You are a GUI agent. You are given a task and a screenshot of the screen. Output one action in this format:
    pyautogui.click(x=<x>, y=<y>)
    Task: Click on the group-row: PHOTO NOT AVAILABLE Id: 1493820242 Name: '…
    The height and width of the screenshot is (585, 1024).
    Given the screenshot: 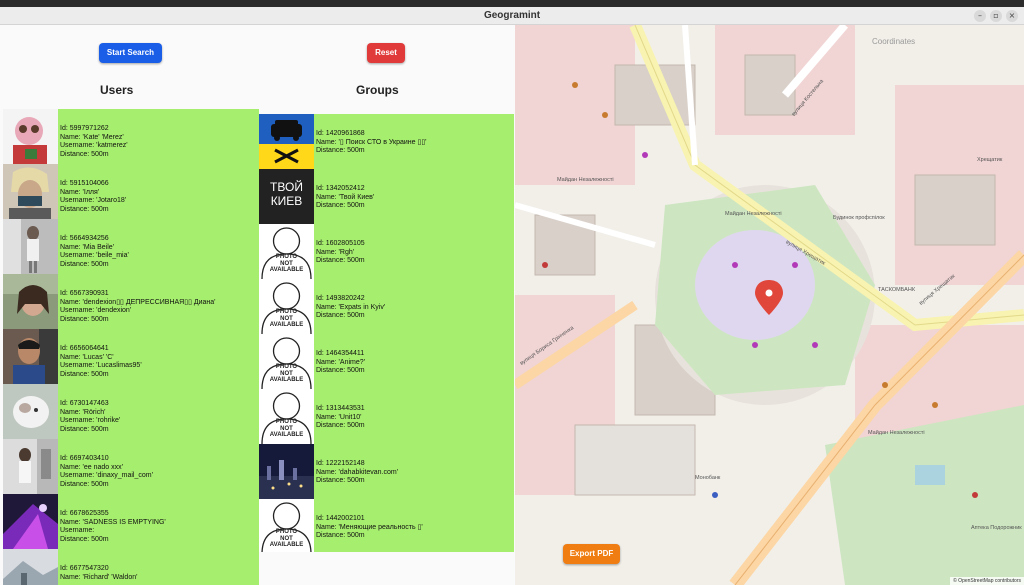 What is the action you would take?
    pyautogui.click(x=386, y=306)
    